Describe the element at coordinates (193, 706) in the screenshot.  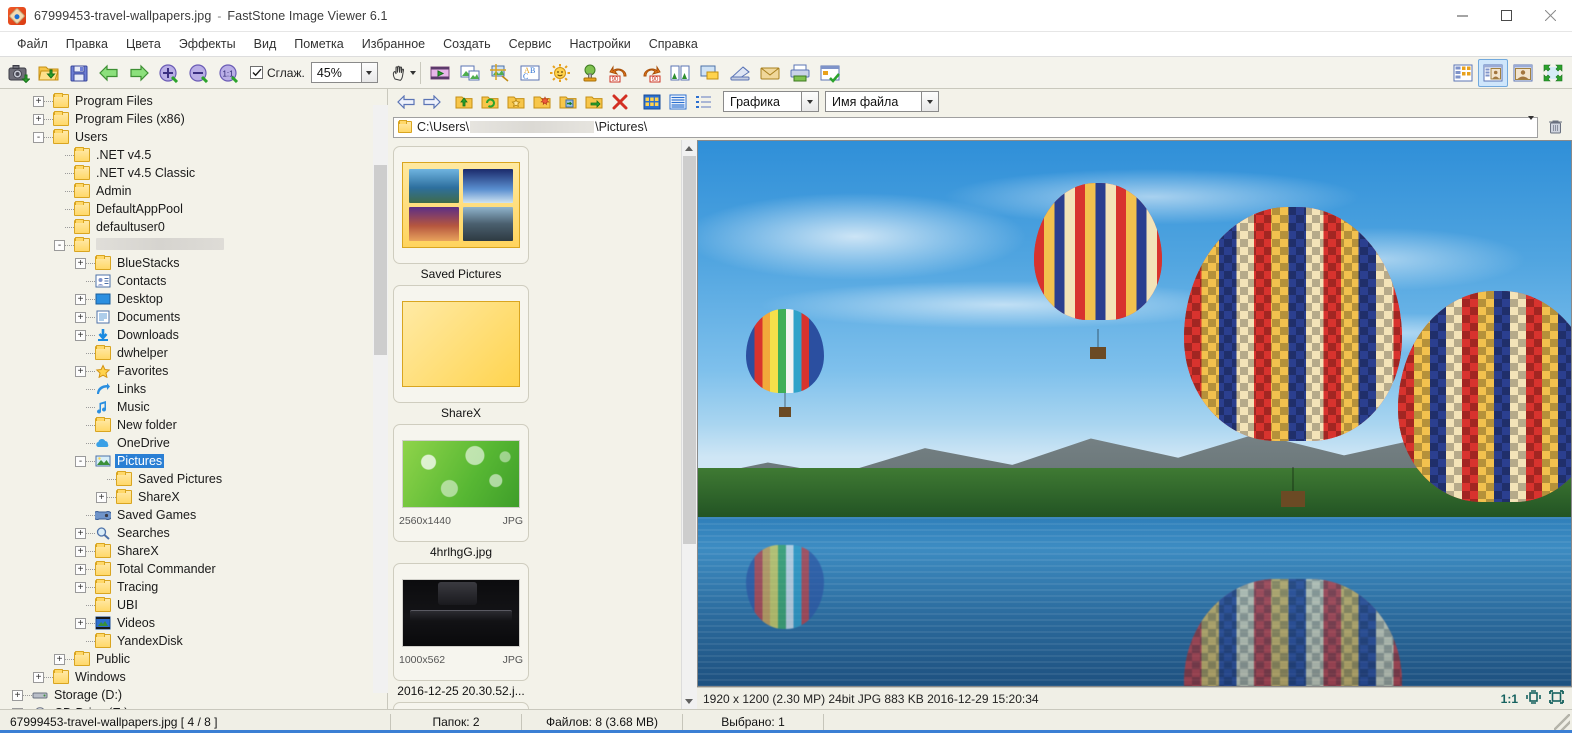
I see `tree-item-cd-drive-e: + CD Drive (E:)` at that location.